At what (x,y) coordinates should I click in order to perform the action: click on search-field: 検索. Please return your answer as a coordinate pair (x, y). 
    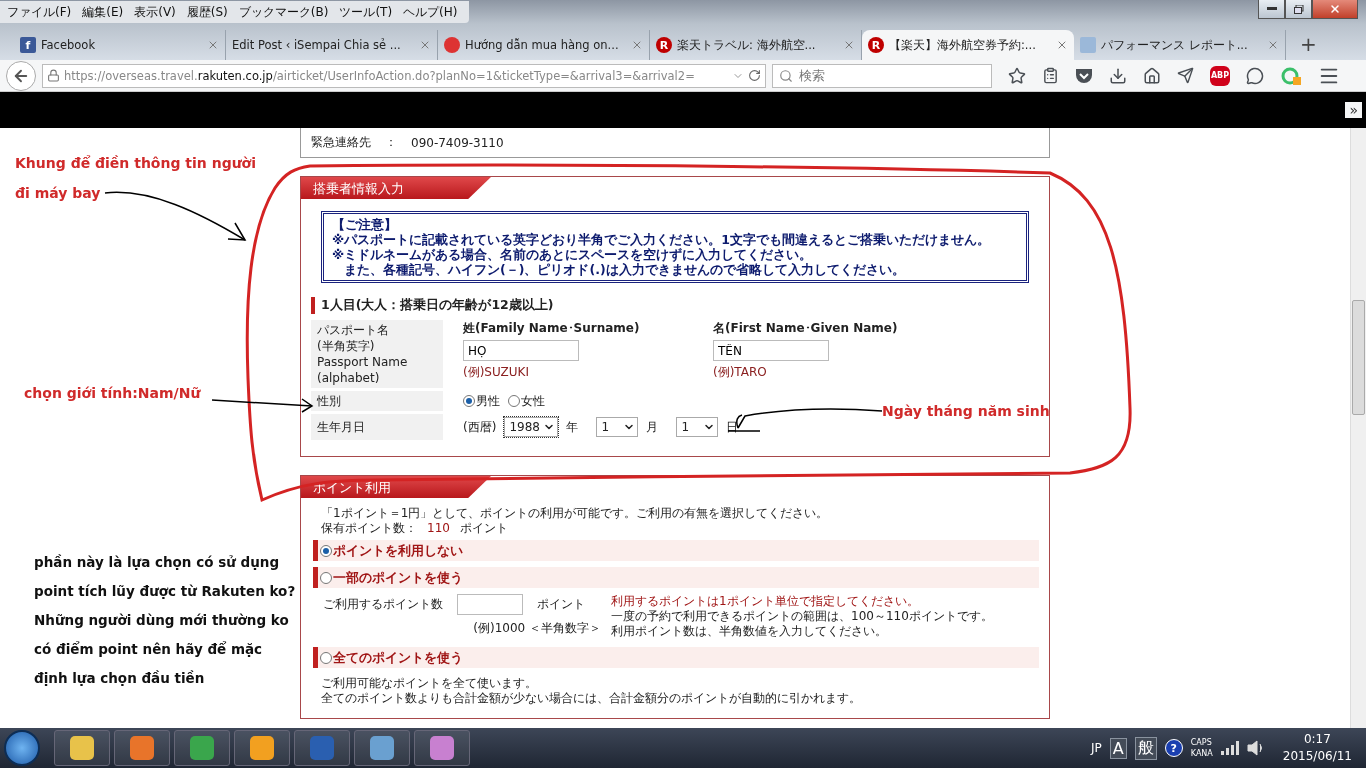
    Looking at the image, I should click on (882, 75).